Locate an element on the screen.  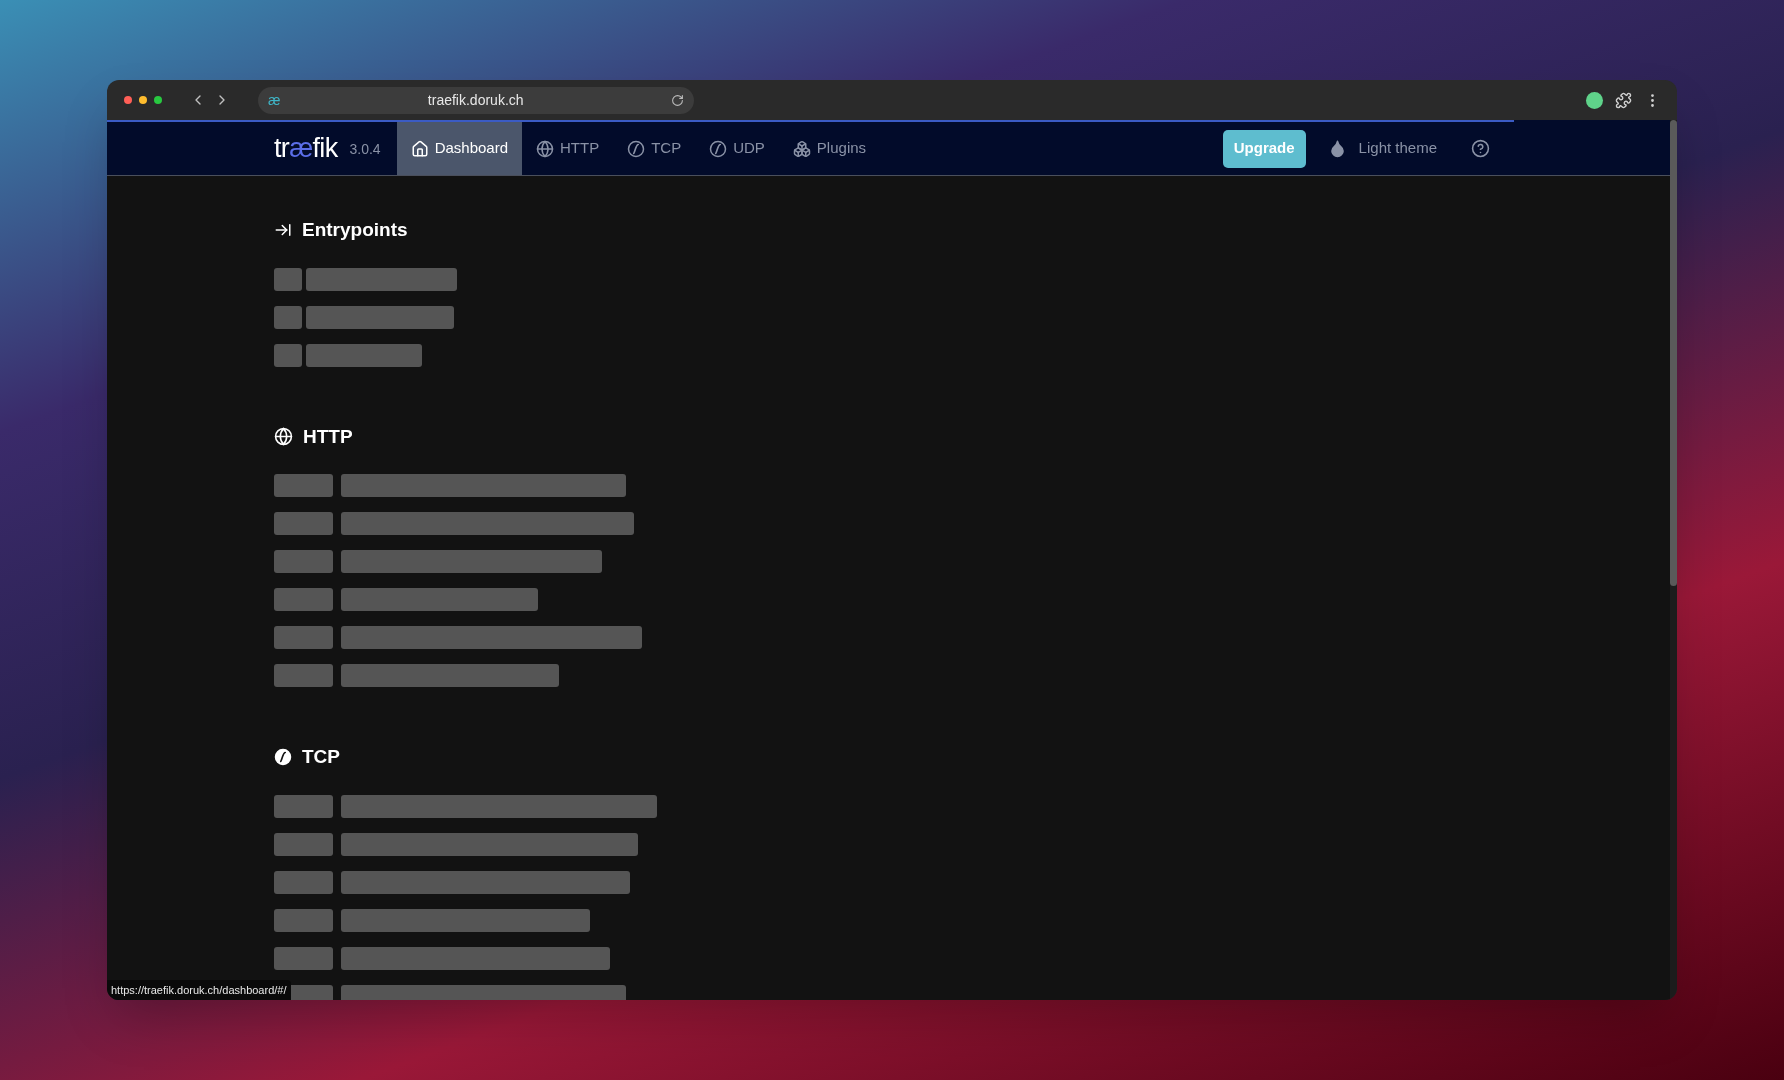
favicon: æ is located at coordinates (274, 100).